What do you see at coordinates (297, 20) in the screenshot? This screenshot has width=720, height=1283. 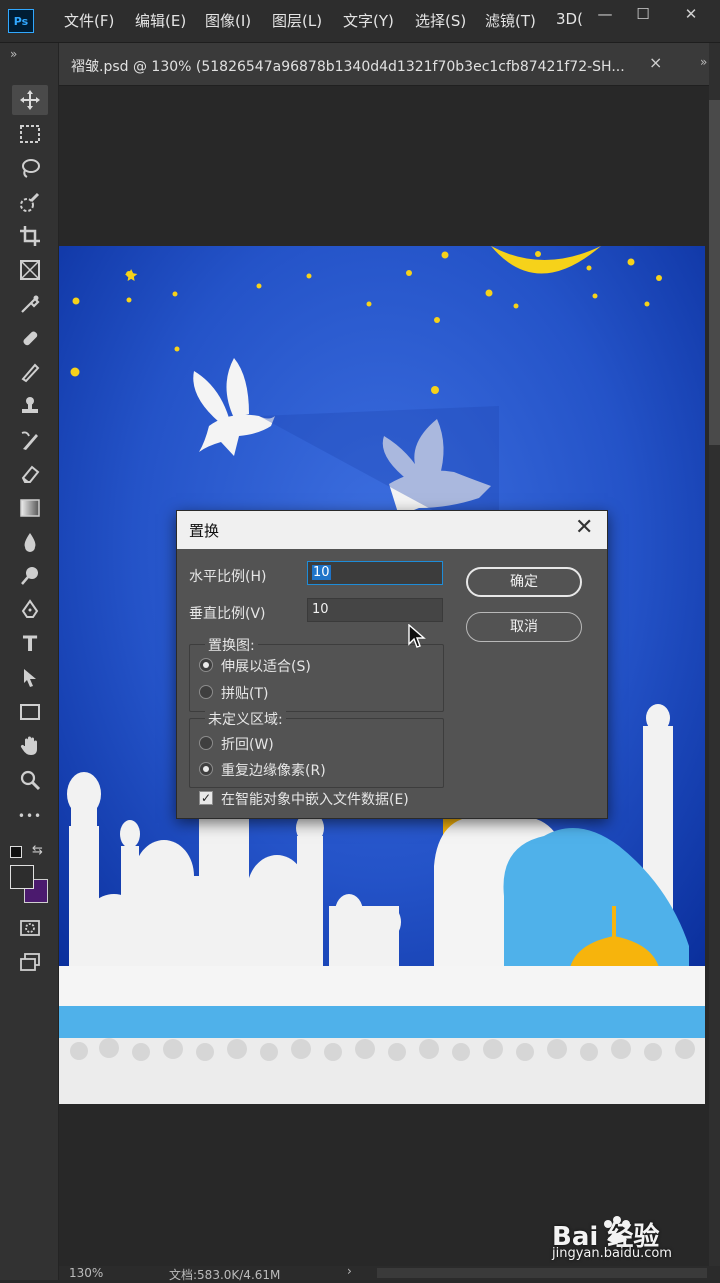 I see `menu-layer: 图层(L)` at bounding box center [297, 20].